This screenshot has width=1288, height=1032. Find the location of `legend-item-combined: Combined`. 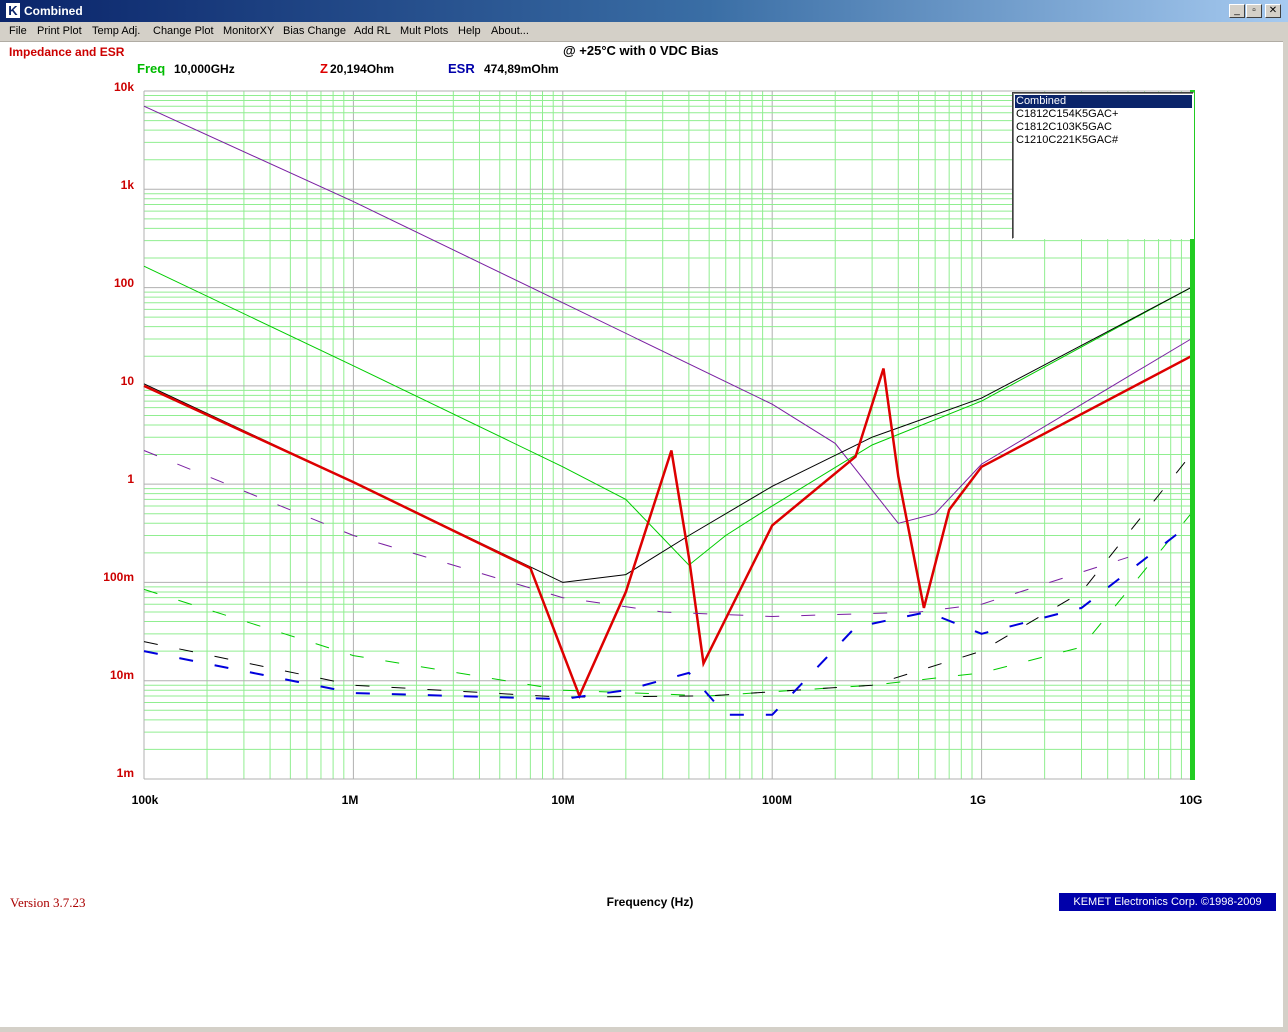

legend-item-combined: Combined is located at coordinates (1103, 101).